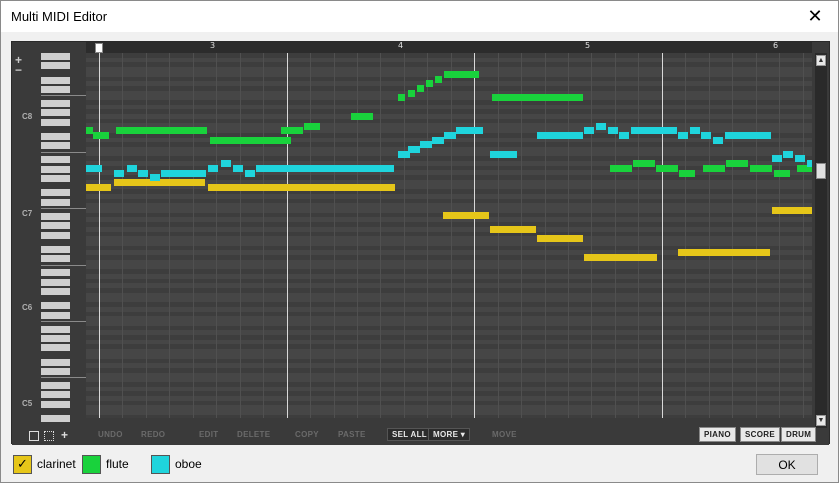  I want to click on scroll-down-icon: ▼, so click(821, 420).